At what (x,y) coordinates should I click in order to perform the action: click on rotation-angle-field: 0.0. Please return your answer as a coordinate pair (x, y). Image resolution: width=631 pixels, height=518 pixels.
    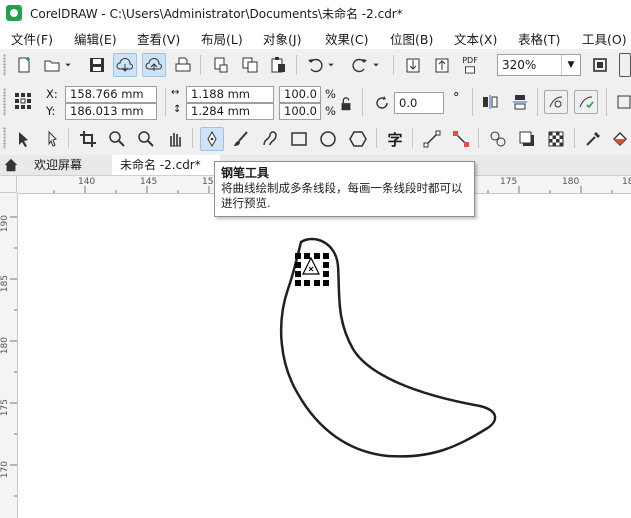
    Looking at the image, I should click on (419, 103).